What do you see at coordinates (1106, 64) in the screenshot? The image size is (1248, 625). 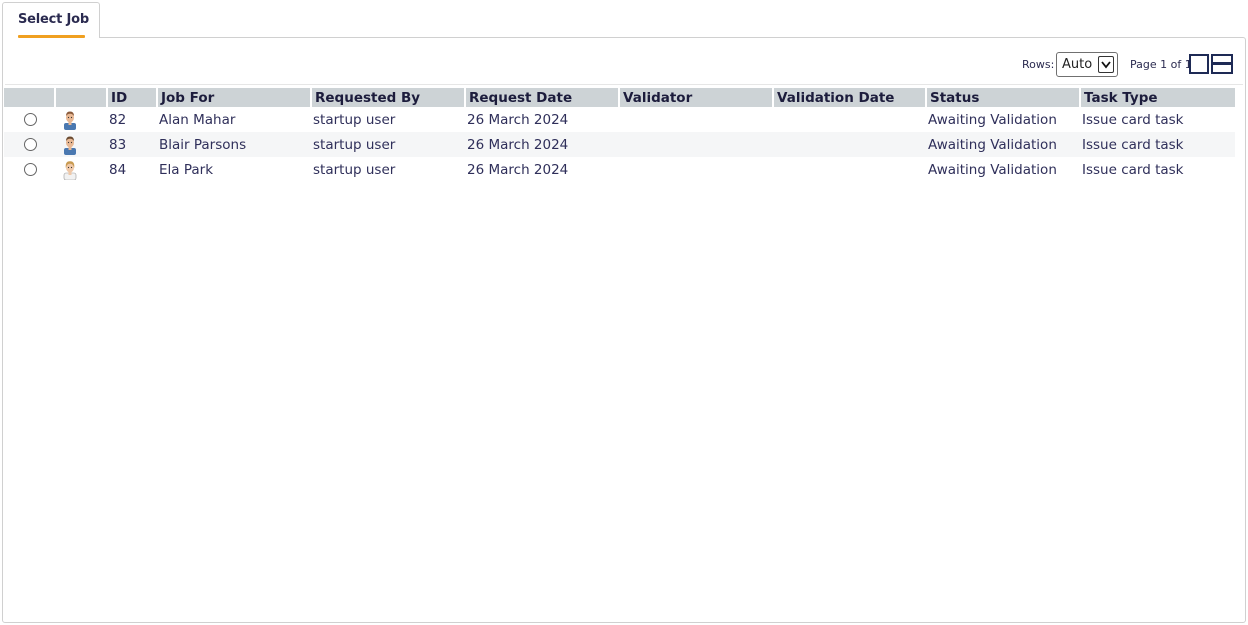 I see `chevron-down-icon` at bounding box center [1106, 64].